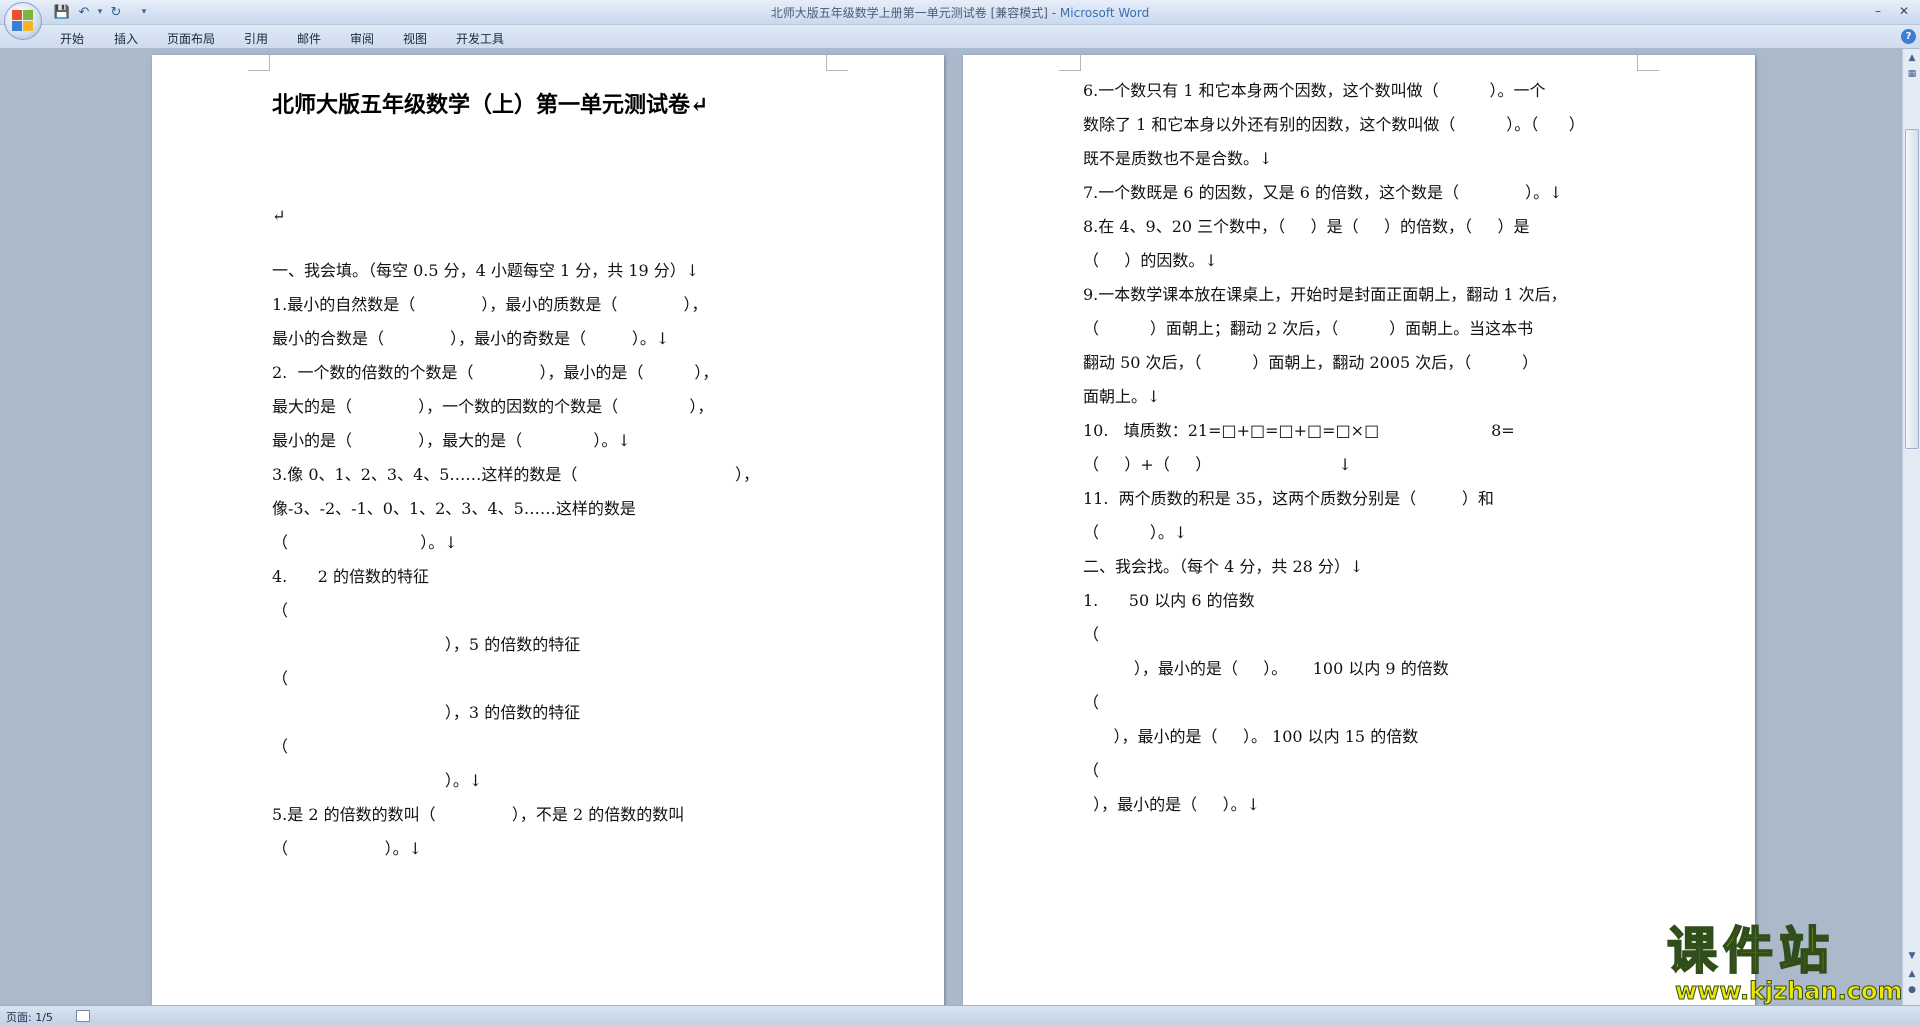 The width and height of the screenshot is (1920, 1025). Describe the element at coordinates (1178, 158) in the screenshot. I see `text-line: 既不是质数也不是合数。↓` at that location.